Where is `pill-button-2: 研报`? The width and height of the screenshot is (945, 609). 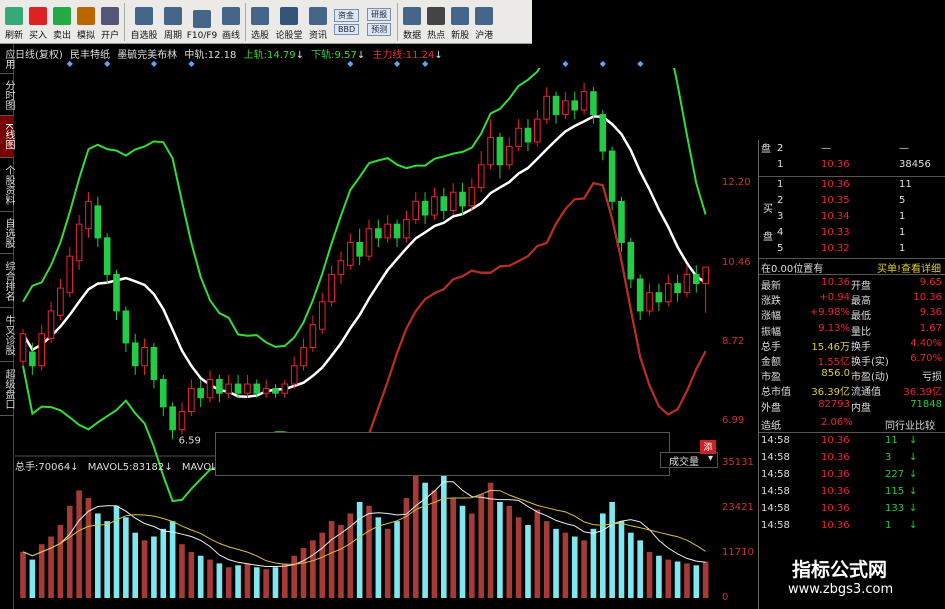
pill-button-2: 研报 is located at coordinates (379, 14).